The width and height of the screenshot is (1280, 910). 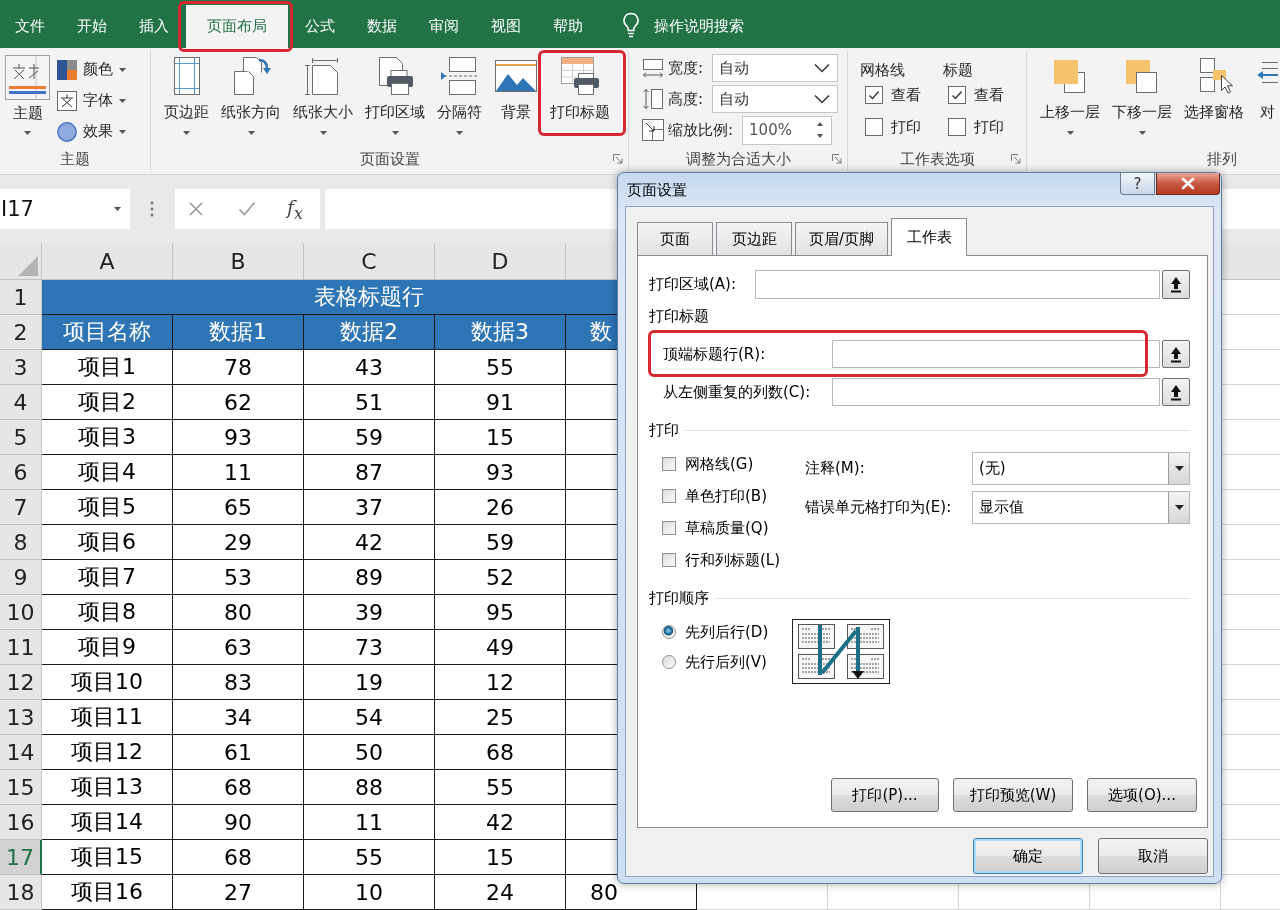 What do you see at coordinates (580, 86) in the screenshot?
I see `ribbon-button: 打印标题` at bounding box center [580, 86].